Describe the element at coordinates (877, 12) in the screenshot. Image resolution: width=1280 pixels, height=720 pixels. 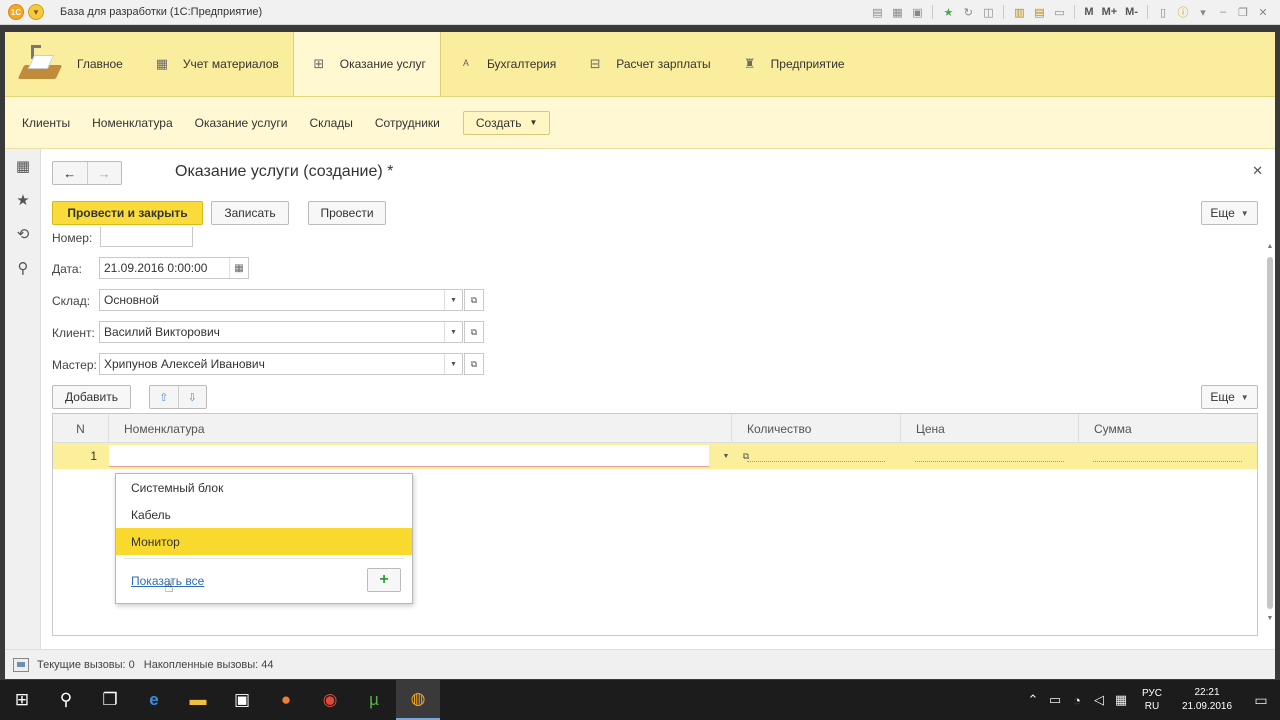
I see `print-icon: ▤` at that location.